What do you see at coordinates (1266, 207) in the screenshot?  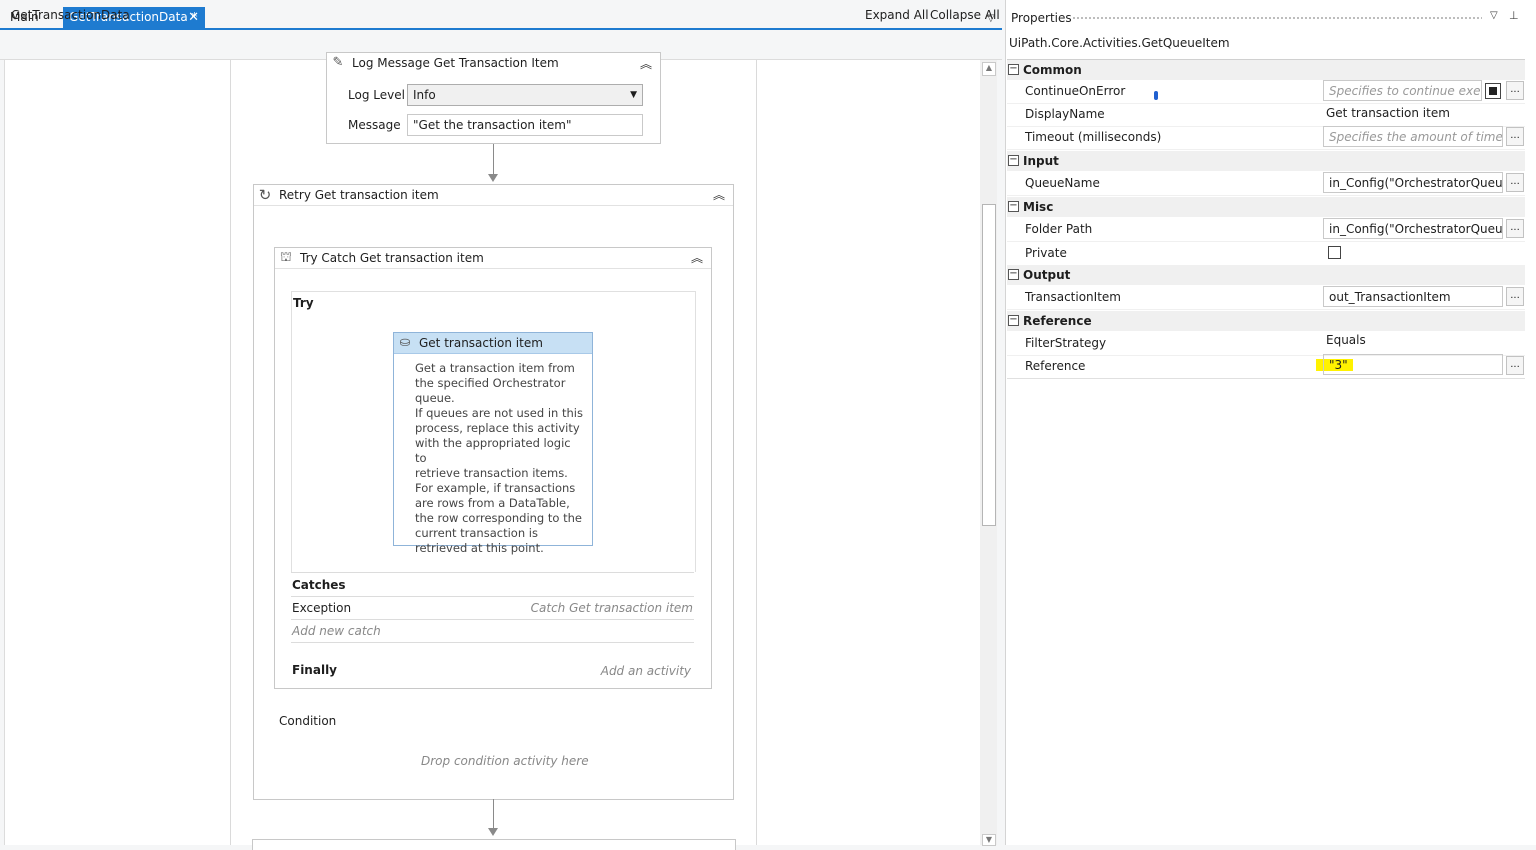 I see `section-misc: − Misc` at bounding box center [1266, 207].